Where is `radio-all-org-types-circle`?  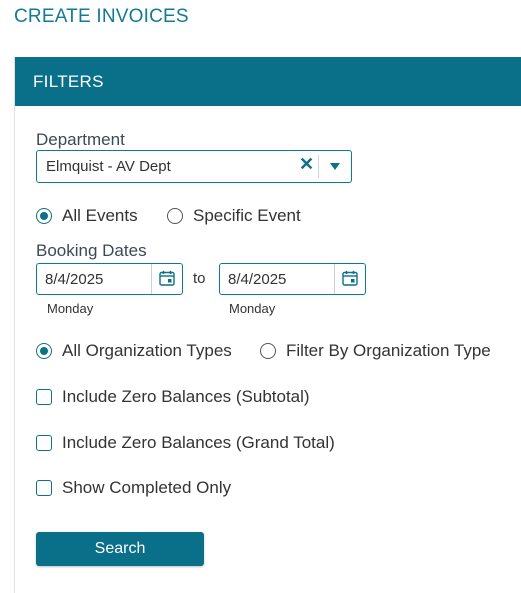
radio-all-org-types-circle is located at coordinates (44, 351).